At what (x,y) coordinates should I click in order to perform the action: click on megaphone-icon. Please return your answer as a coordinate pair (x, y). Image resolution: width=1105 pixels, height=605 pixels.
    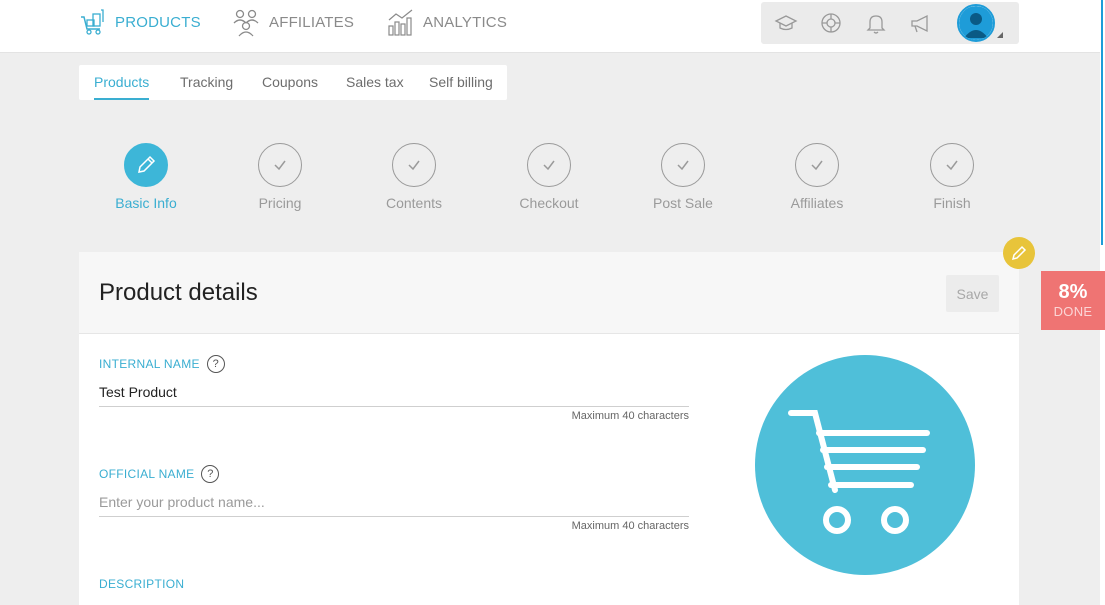
    Looking at the image, I should click on (921, 23).